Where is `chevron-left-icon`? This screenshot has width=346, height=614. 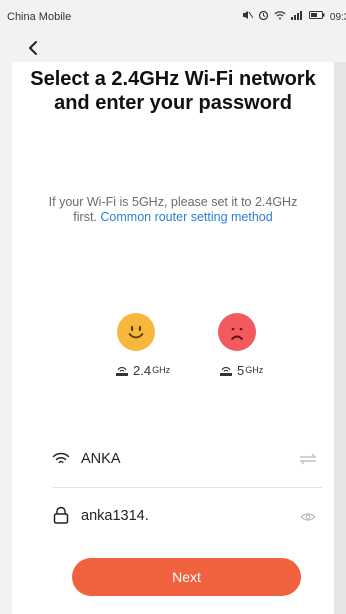
chevron-left-icon is located at coordinates (33, 48).